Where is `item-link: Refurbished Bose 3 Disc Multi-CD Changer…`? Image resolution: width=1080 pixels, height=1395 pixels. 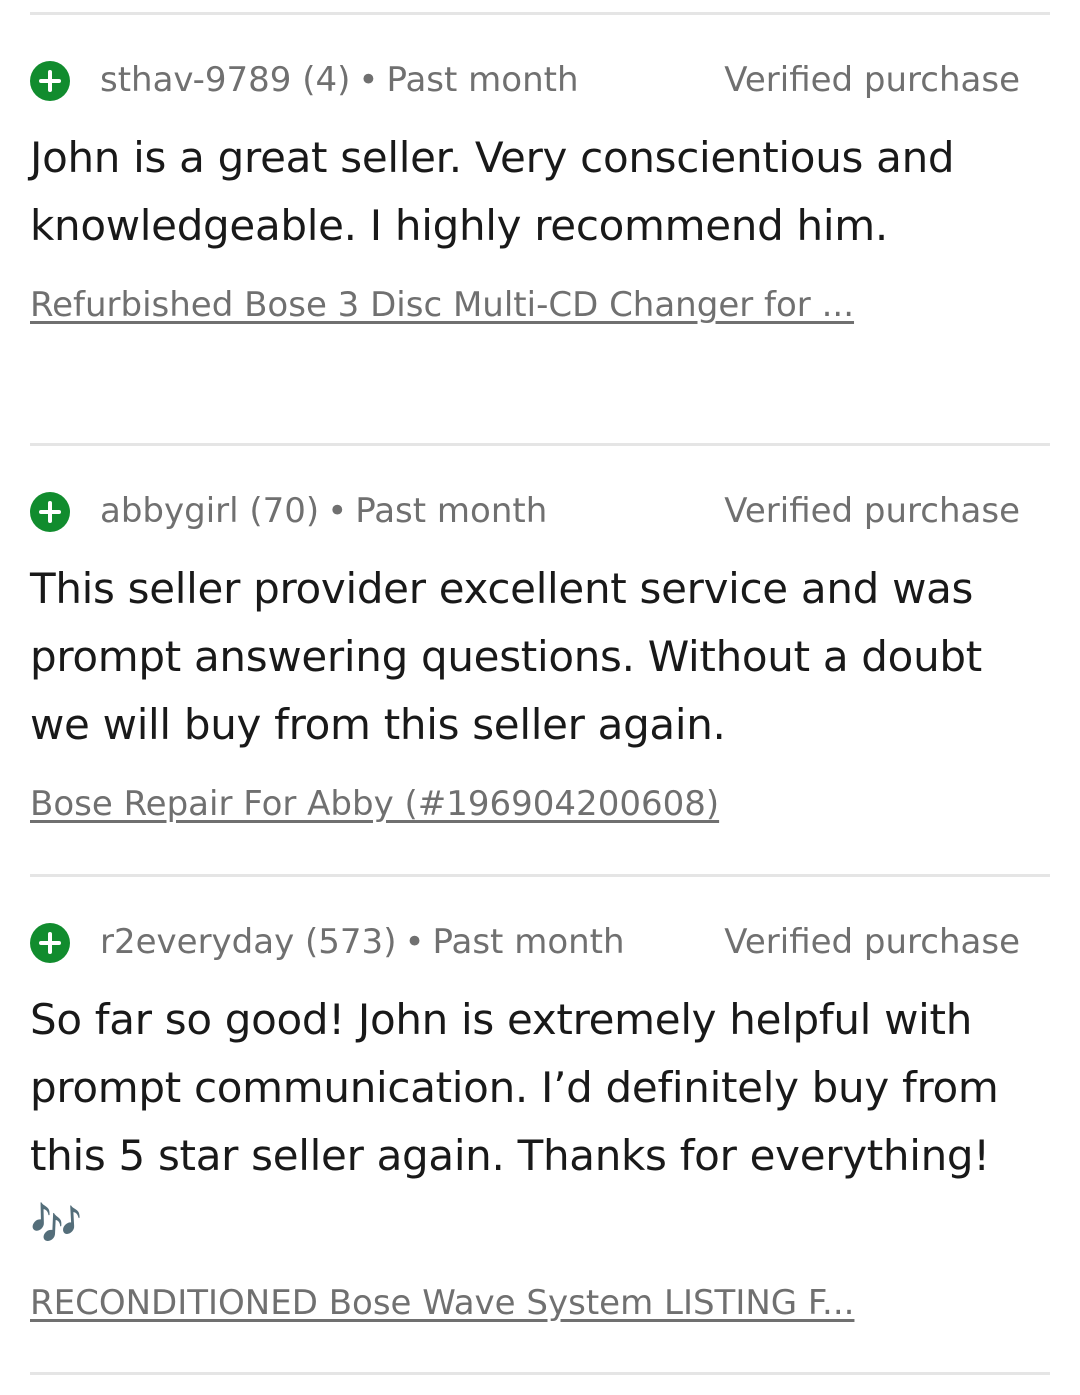 item-link: Refurbished Bose 3 Disc Multi-CD Changer… is located at coordinates (442, 305).